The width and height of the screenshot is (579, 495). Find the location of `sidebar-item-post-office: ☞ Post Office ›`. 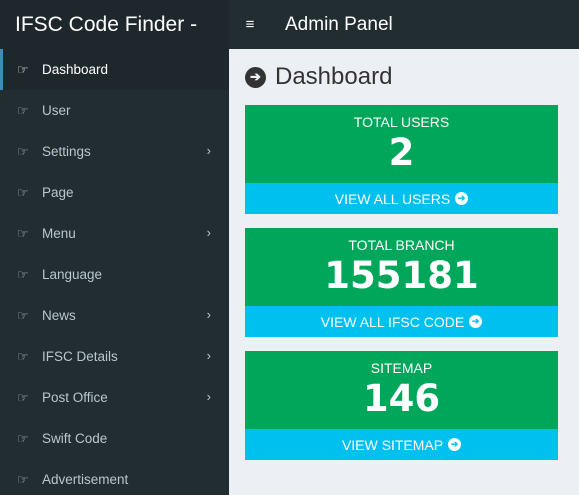

sidebar-item-post-office: ☞ Post Office › is located at coordinates (114, 397).